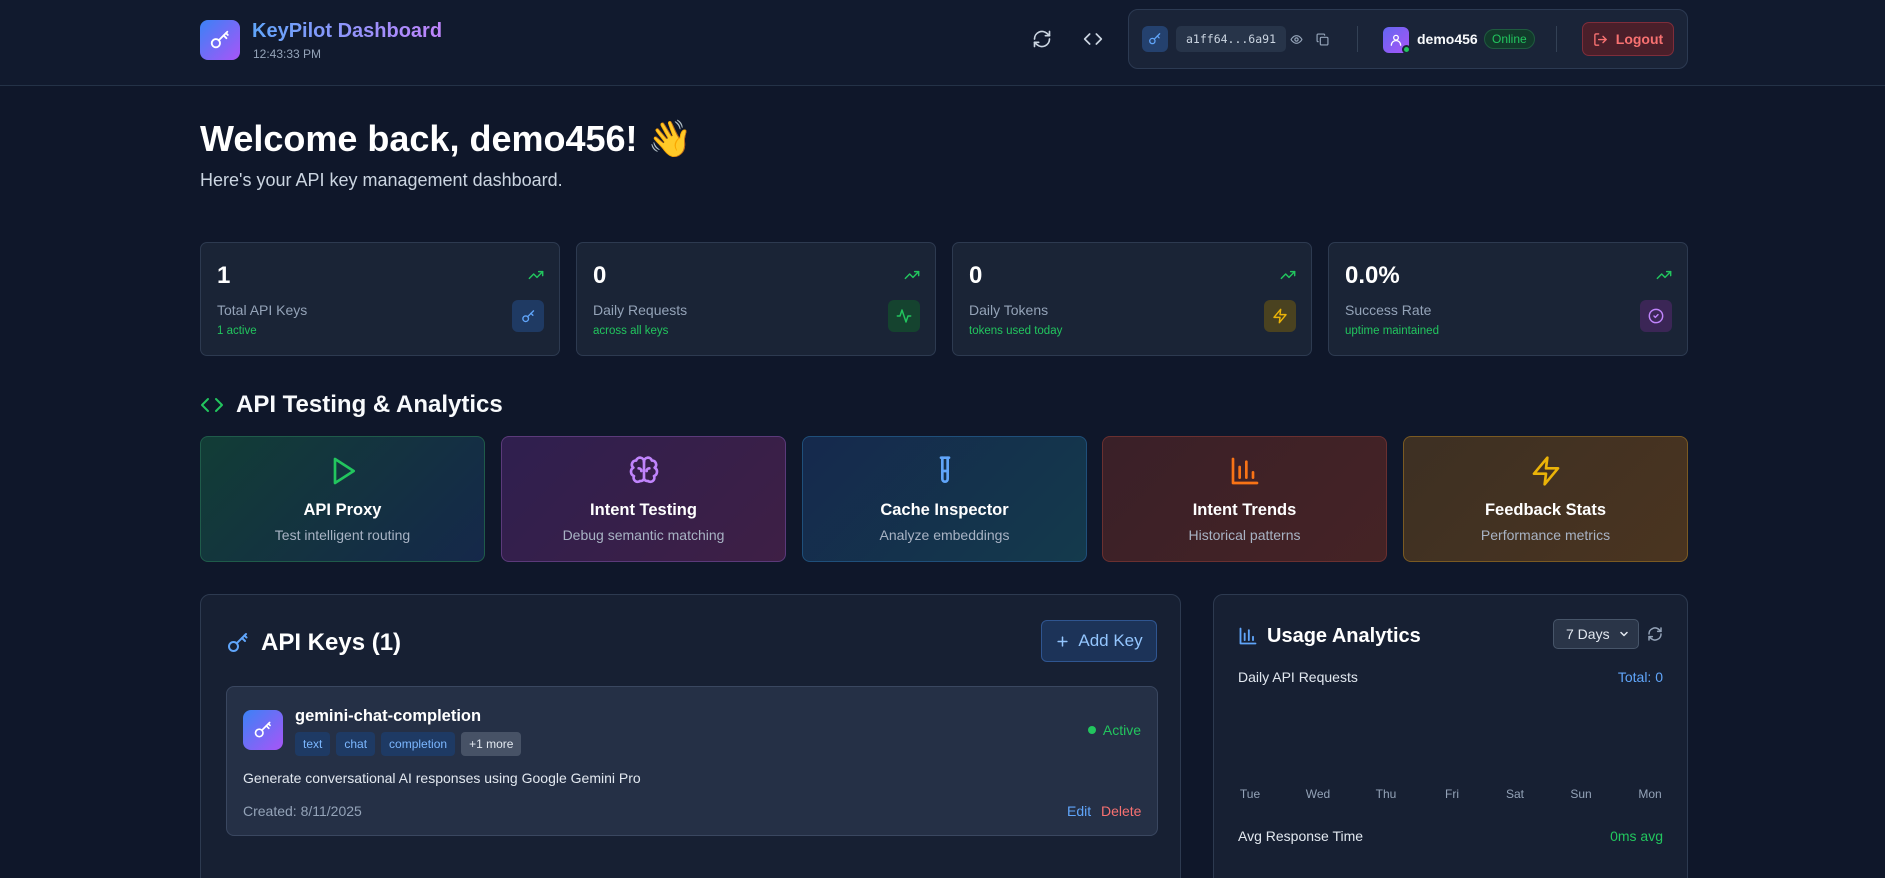  I want to click on delete-link: Delete, so click(1121, 811).